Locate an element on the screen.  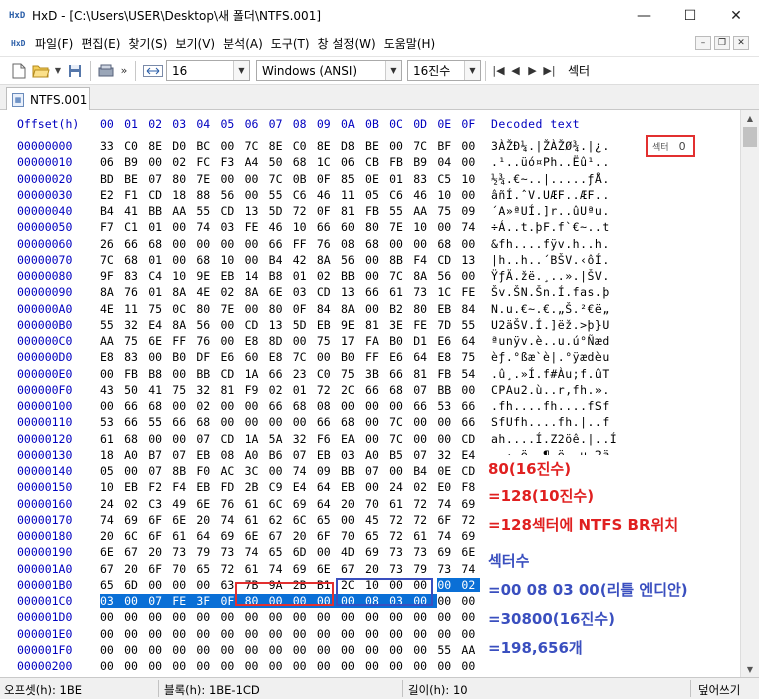
hex-byte: FE is located at coordinates (257, 227).